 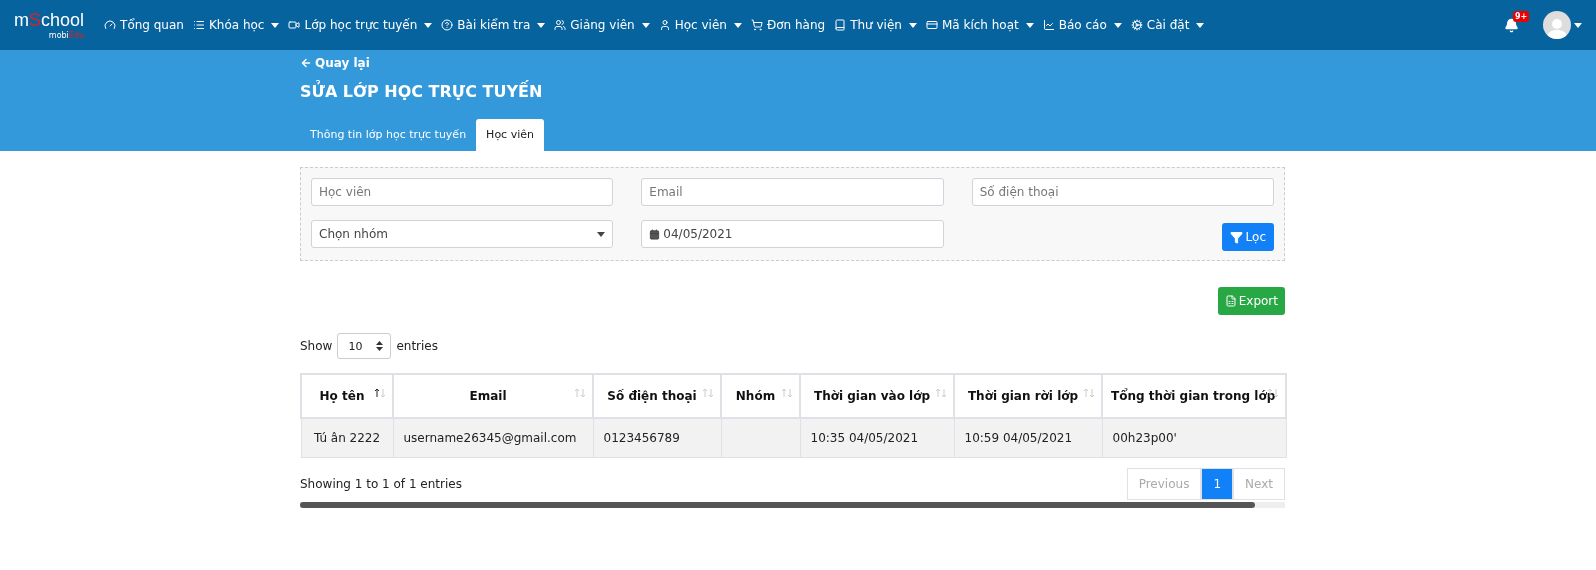 What do you see at coordinates (236, 25) in the screenshot?
I see `nav-item: Khóa học` at bounding box center [236, 25].